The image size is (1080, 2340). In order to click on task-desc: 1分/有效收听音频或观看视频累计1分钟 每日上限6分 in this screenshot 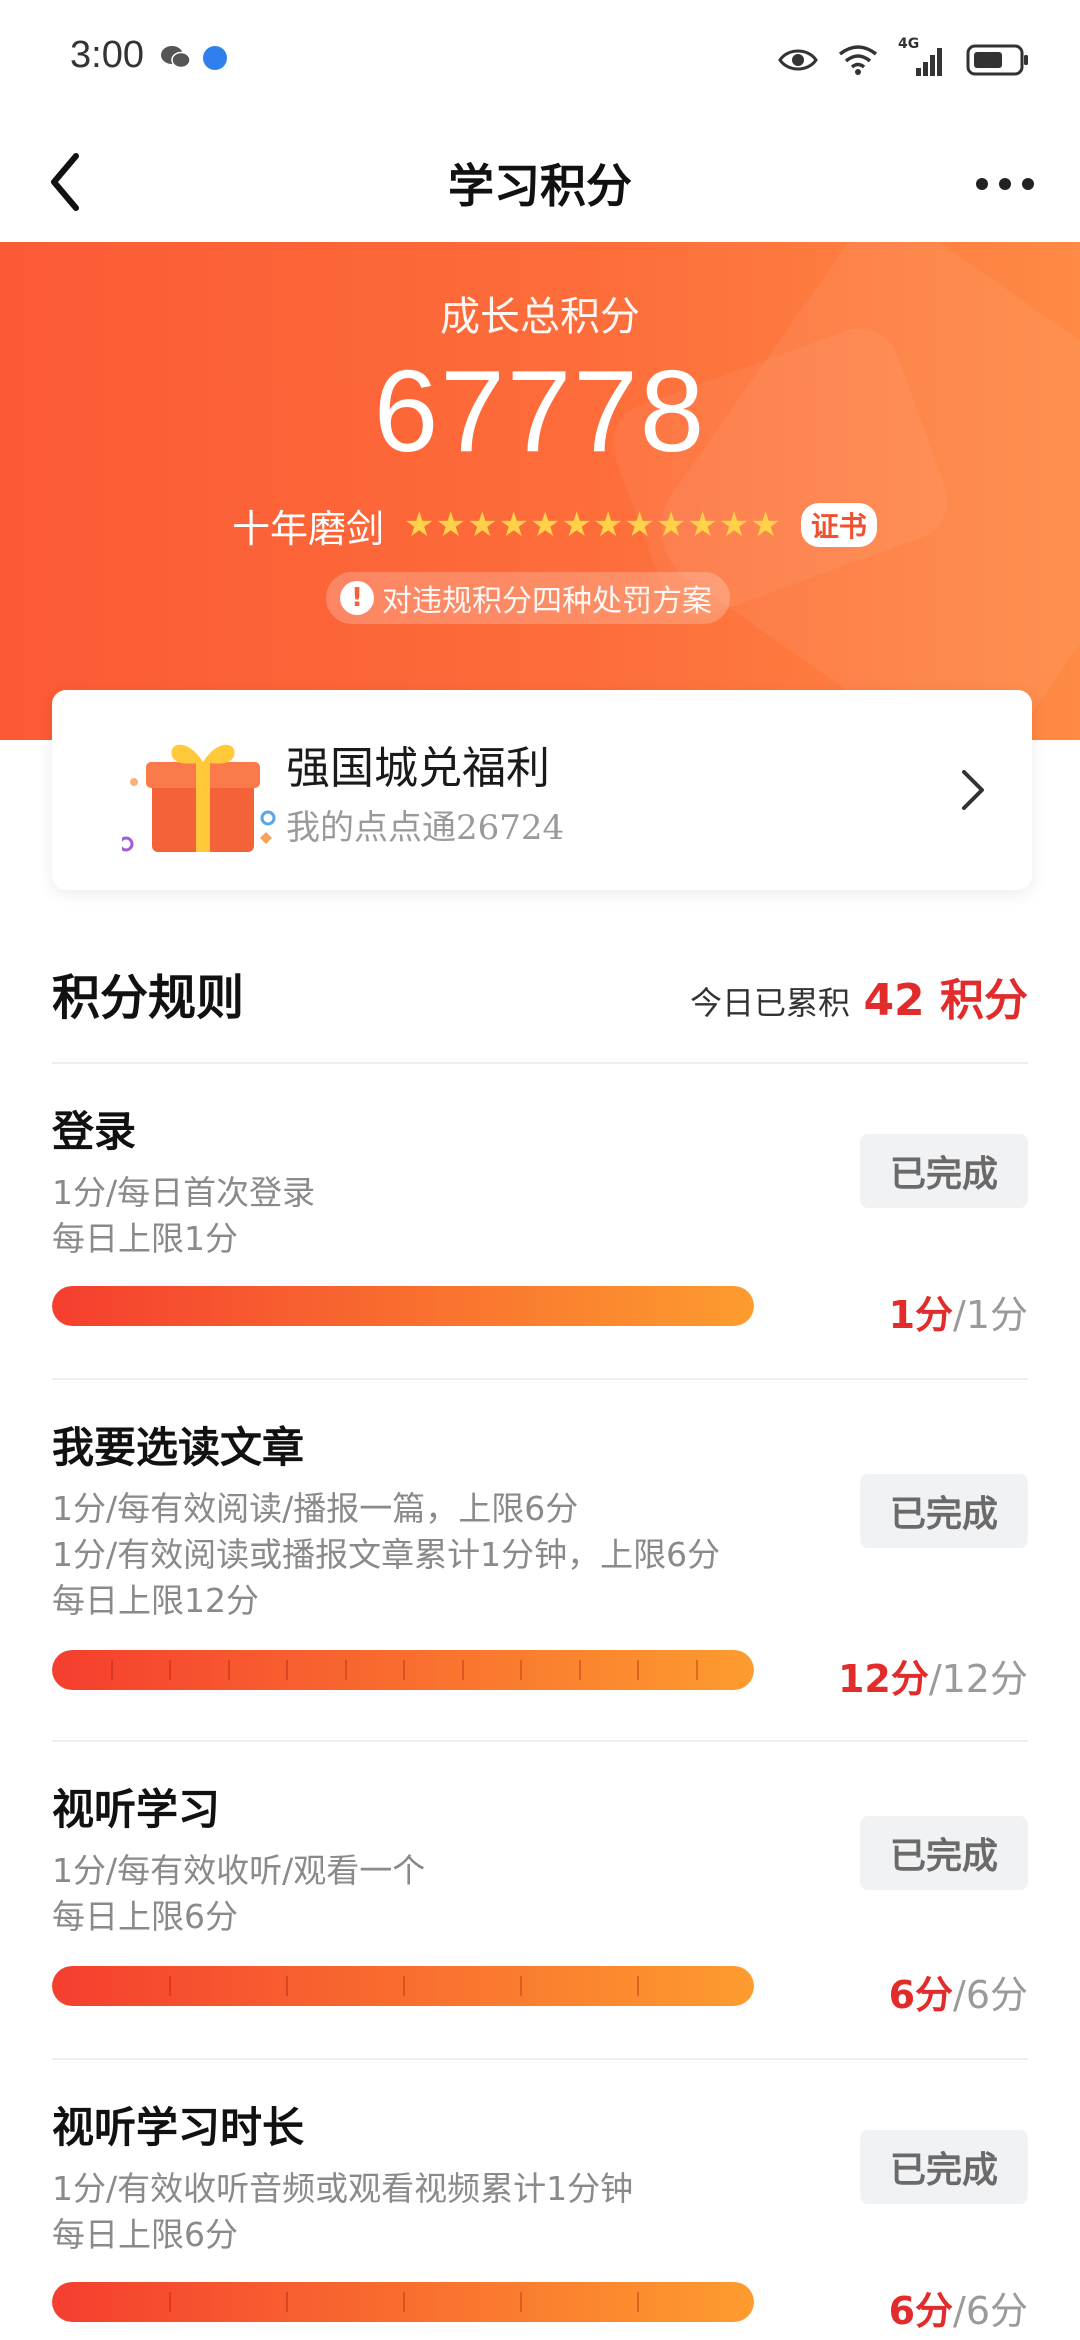, I will do `click(342, 2212)`.